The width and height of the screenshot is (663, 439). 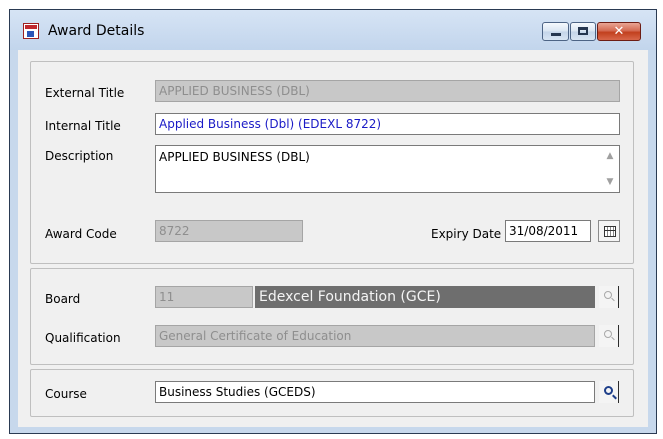 I want to click on course-group: Course Business Studies (GCEDS), so click(x=332, y=393).